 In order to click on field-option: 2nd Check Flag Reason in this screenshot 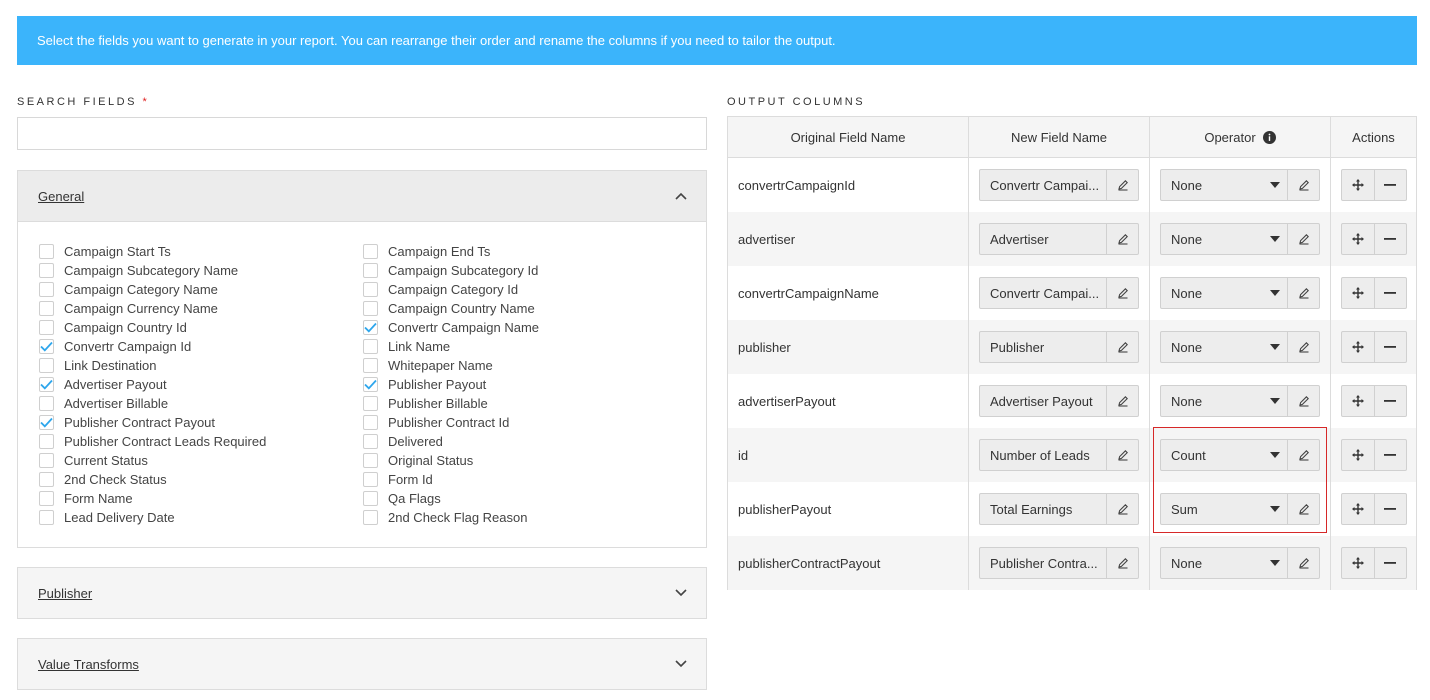, I will do `click(523, 517)`.